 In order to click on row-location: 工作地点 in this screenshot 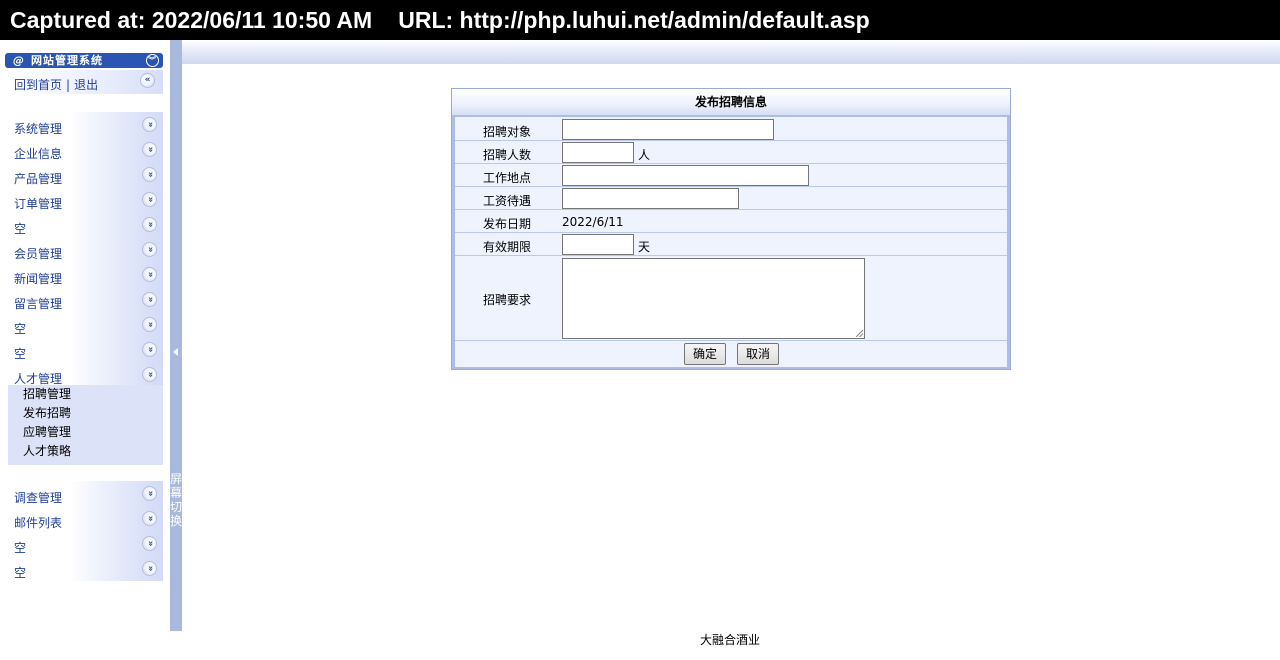, I will do `click(731, 175)`.